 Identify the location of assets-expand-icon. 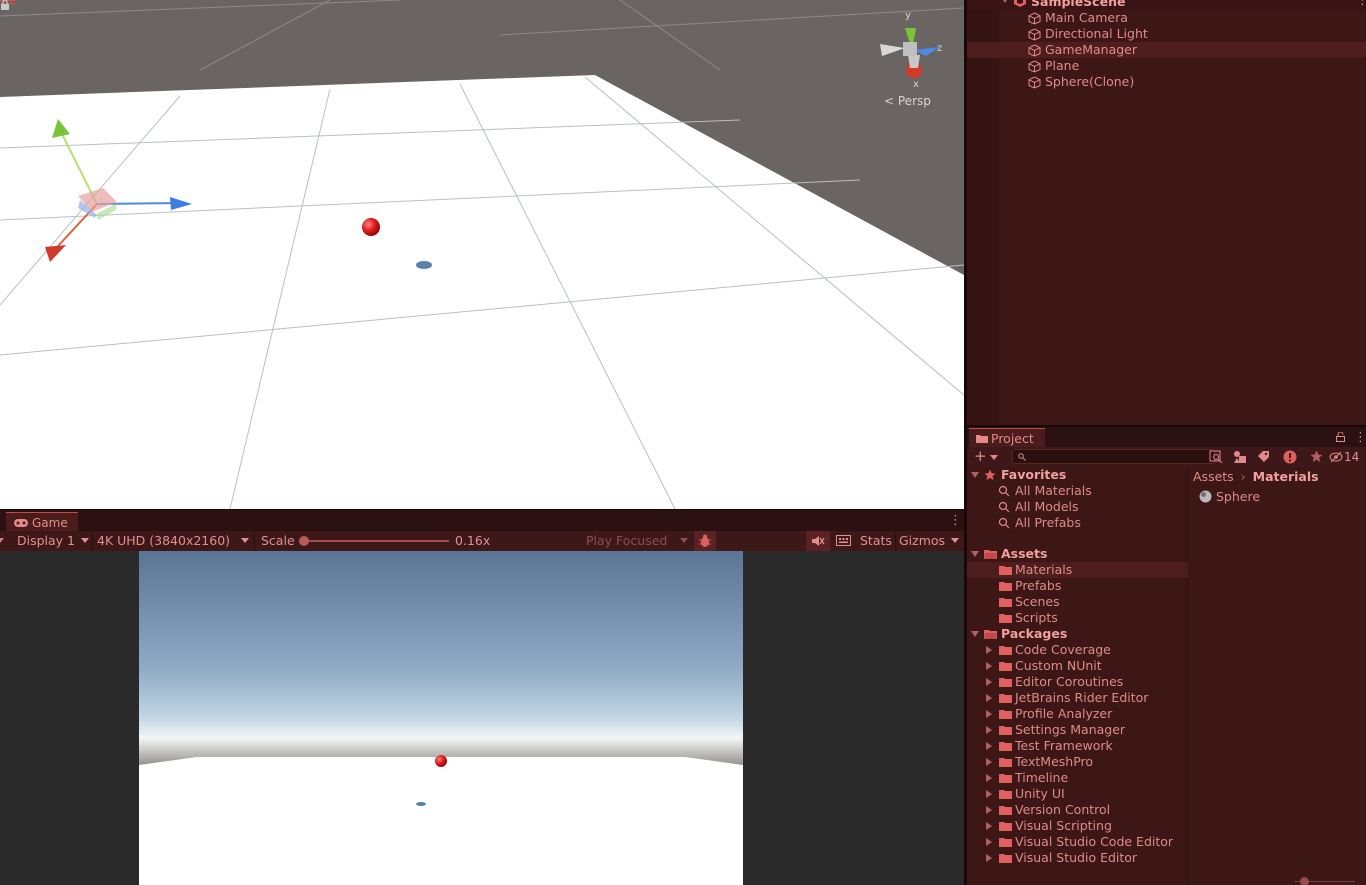
(975, 554).